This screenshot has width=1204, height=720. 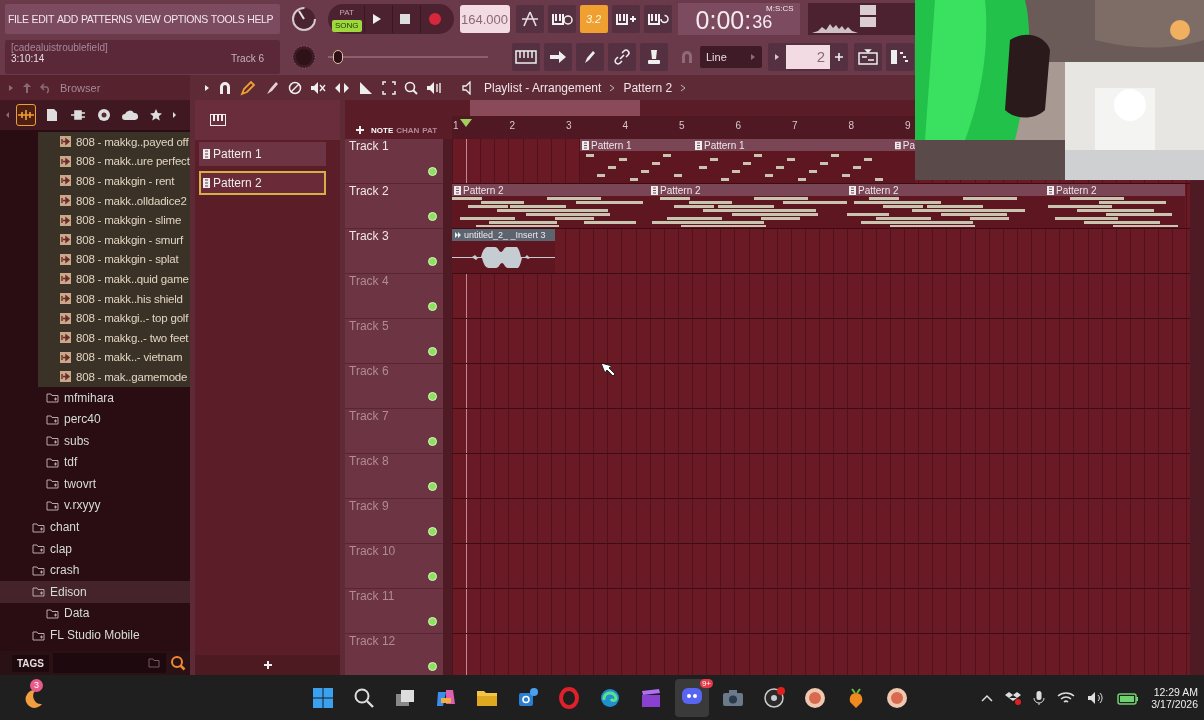 What do you see at coordinates (900, 56) in the screenshot?
I see `piano-roll-button` at bounding box center [900, 56].